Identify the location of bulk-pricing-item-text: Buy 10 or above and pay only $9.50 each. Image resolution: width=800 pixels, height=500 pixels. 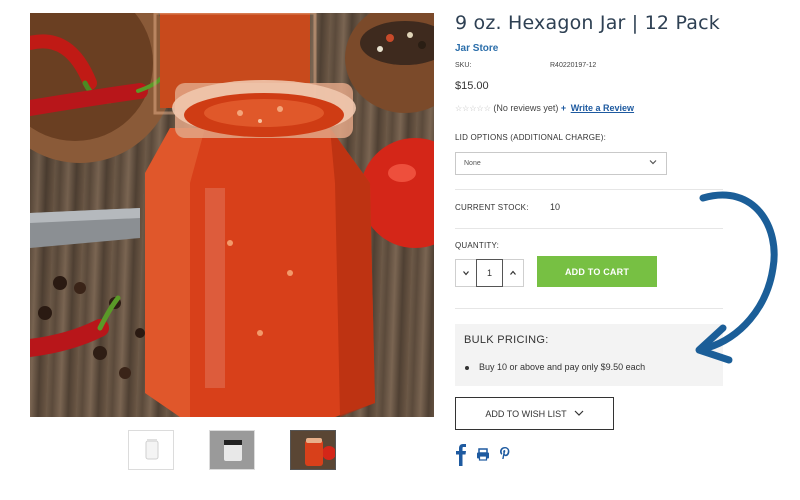
(562, 367).